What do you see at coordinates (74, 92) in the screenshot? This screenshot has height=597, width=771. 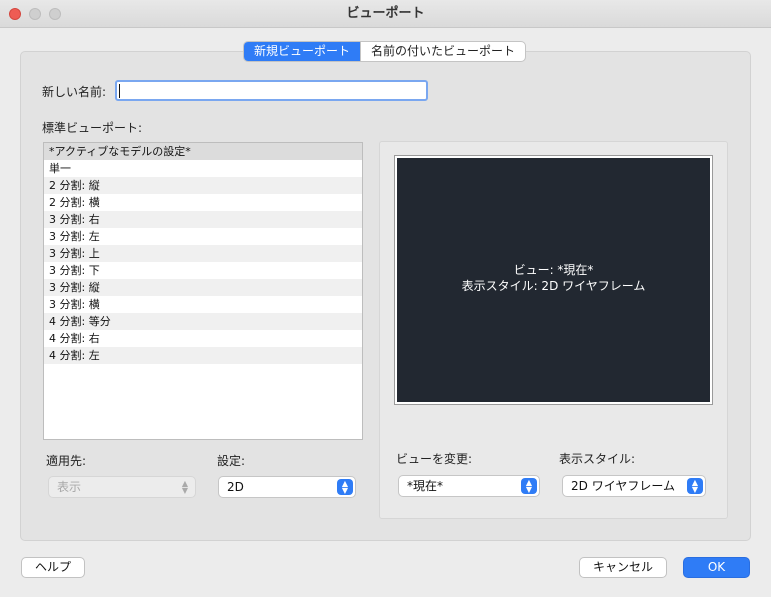 I see `new-name-label: 新しい名前:` at bounding box center [74, 92].